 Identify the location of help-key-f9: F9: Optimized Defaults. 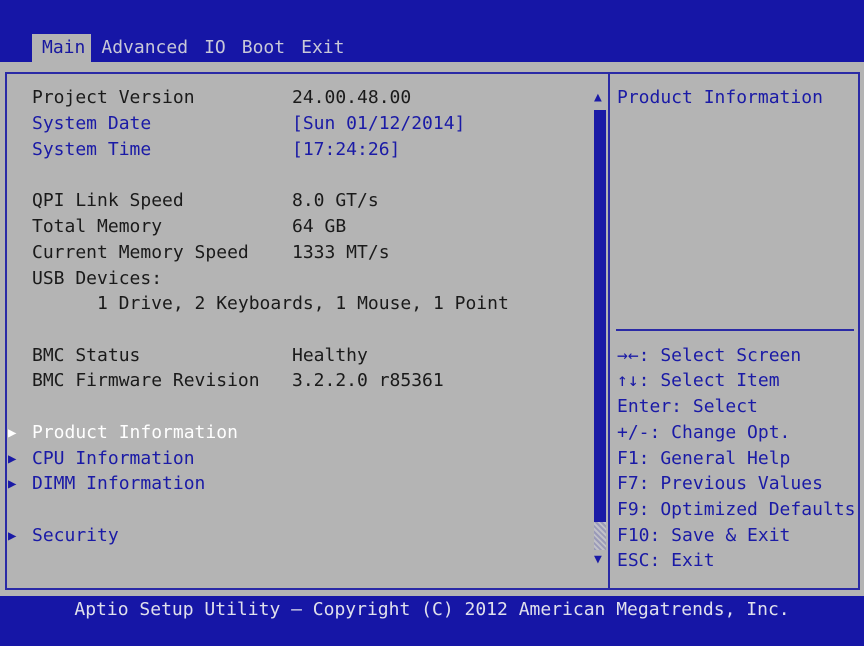
(736, 509).